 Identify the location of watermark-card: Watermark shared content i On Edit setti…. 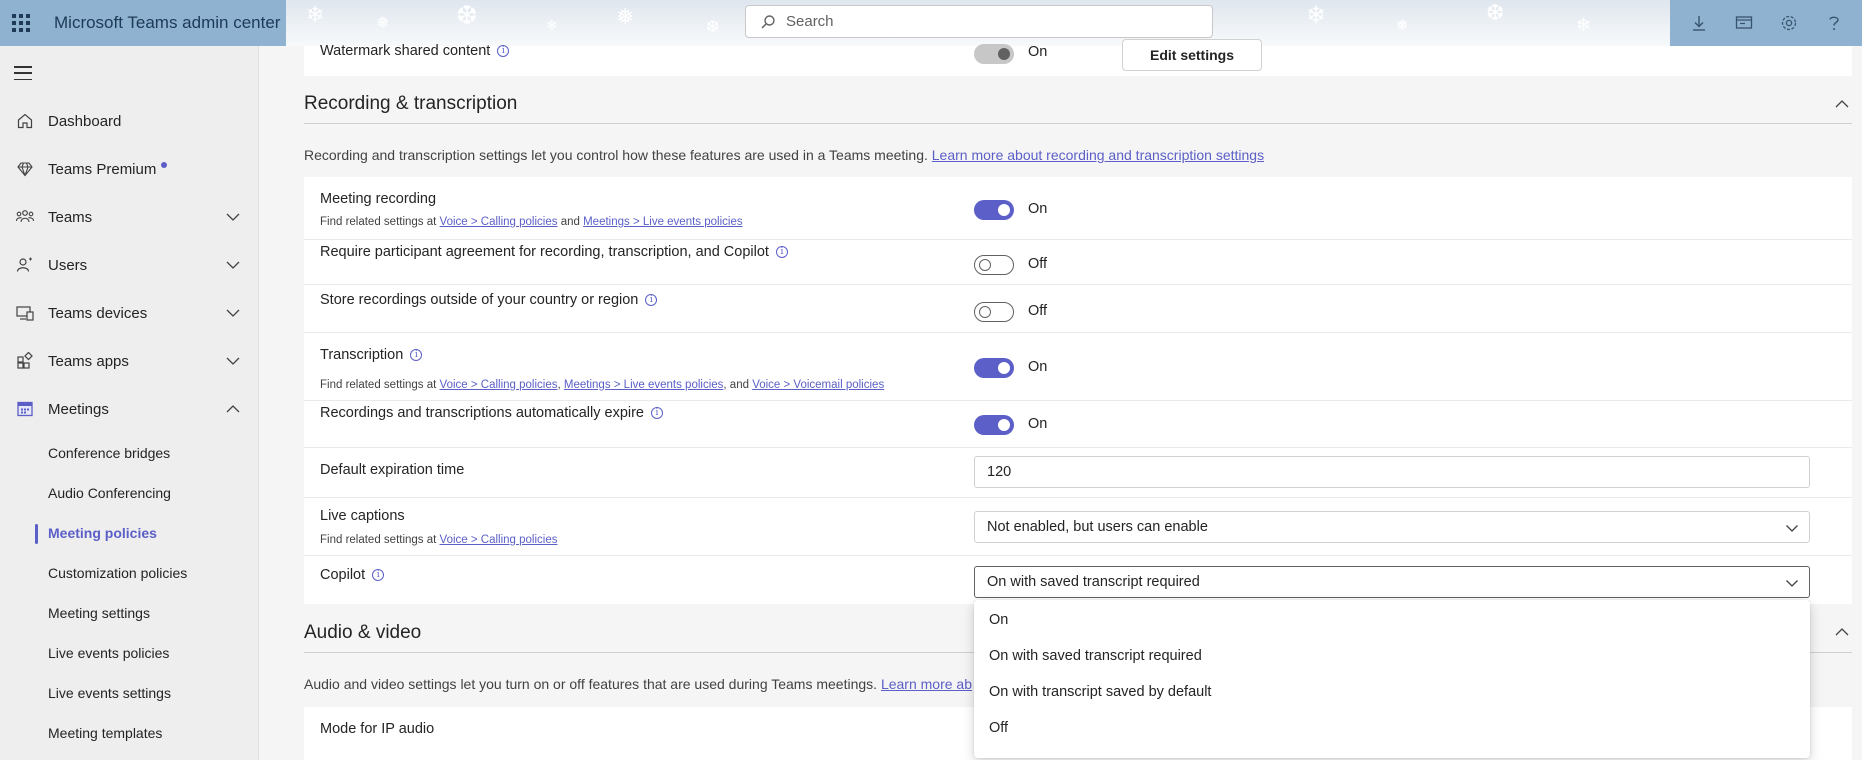
(1078, 57).